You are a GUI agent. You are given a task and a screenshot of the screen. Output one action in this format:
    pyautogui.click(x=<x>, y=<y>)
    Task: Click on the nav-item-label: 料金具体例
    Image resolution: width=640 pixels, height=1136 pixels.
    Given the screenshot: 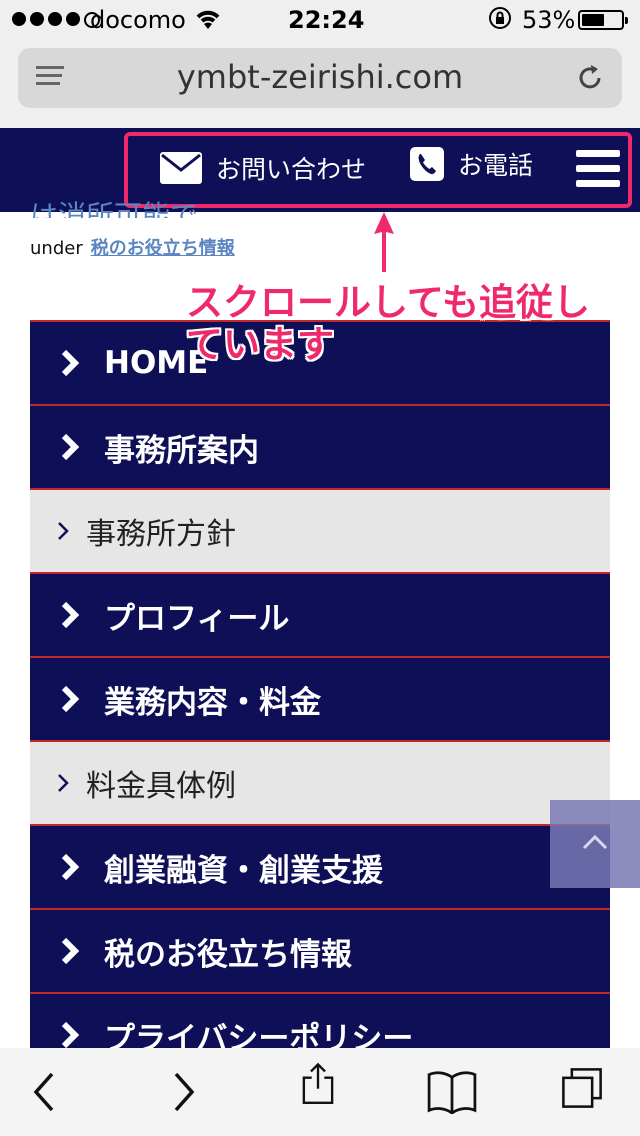 What is the action you would take?
    pyautogui.click(x=161, y=786)
    